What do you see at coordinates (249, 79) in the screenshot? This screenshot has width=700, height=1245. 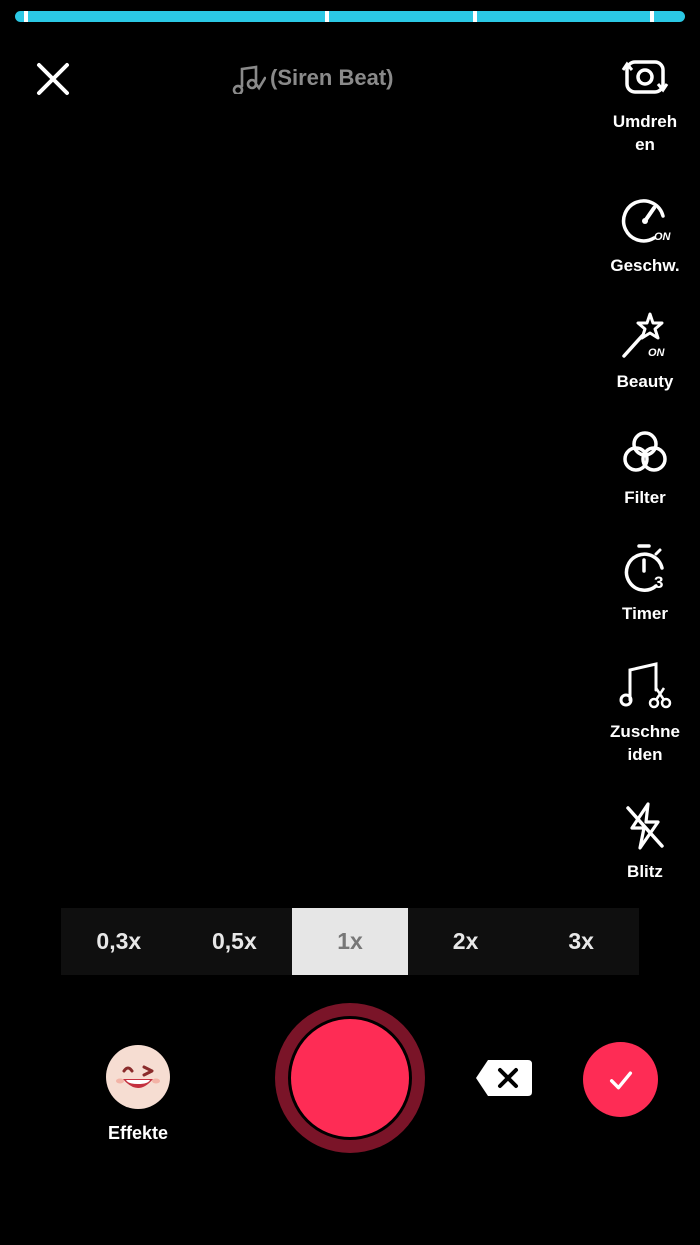 I see `music-note-check-icon` at bounding box center [249, 79].